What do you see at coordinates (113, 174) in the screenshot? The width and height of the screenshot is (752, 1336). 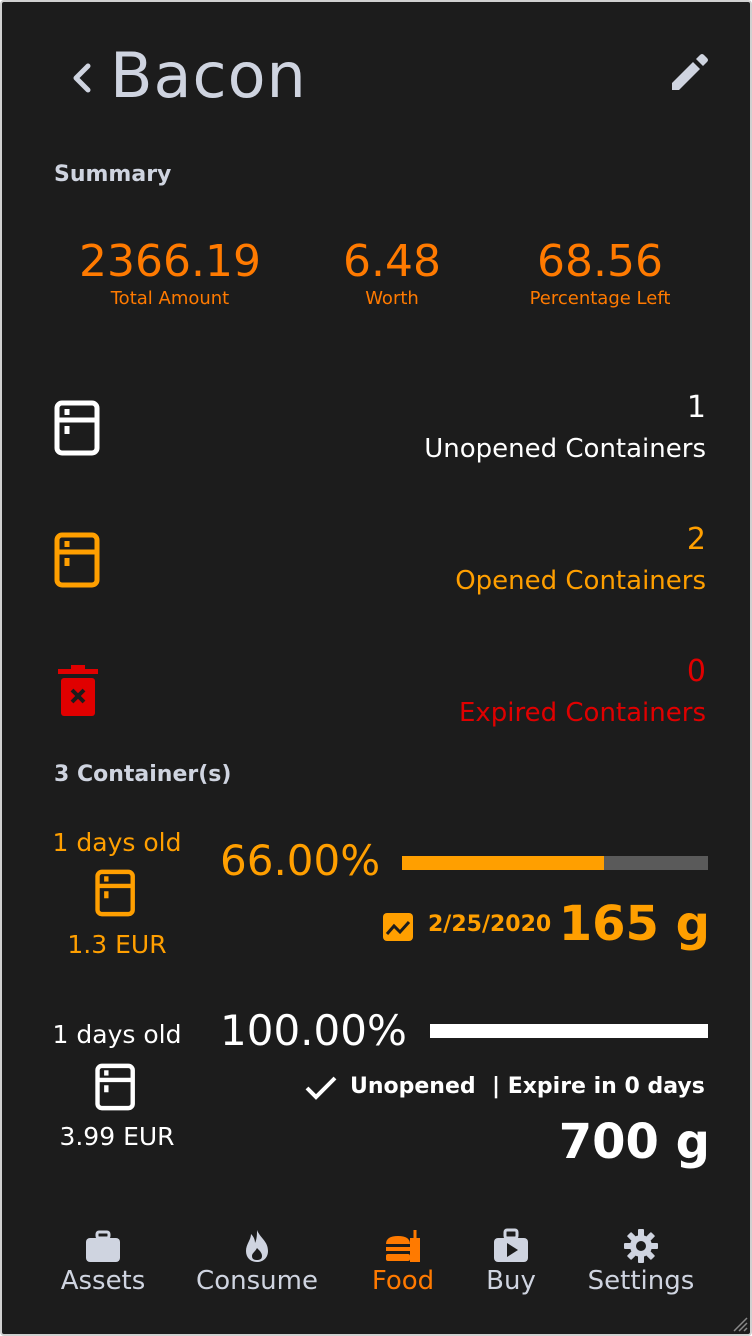 I see `summary-label: Summary` at bounding box center [113, 174].